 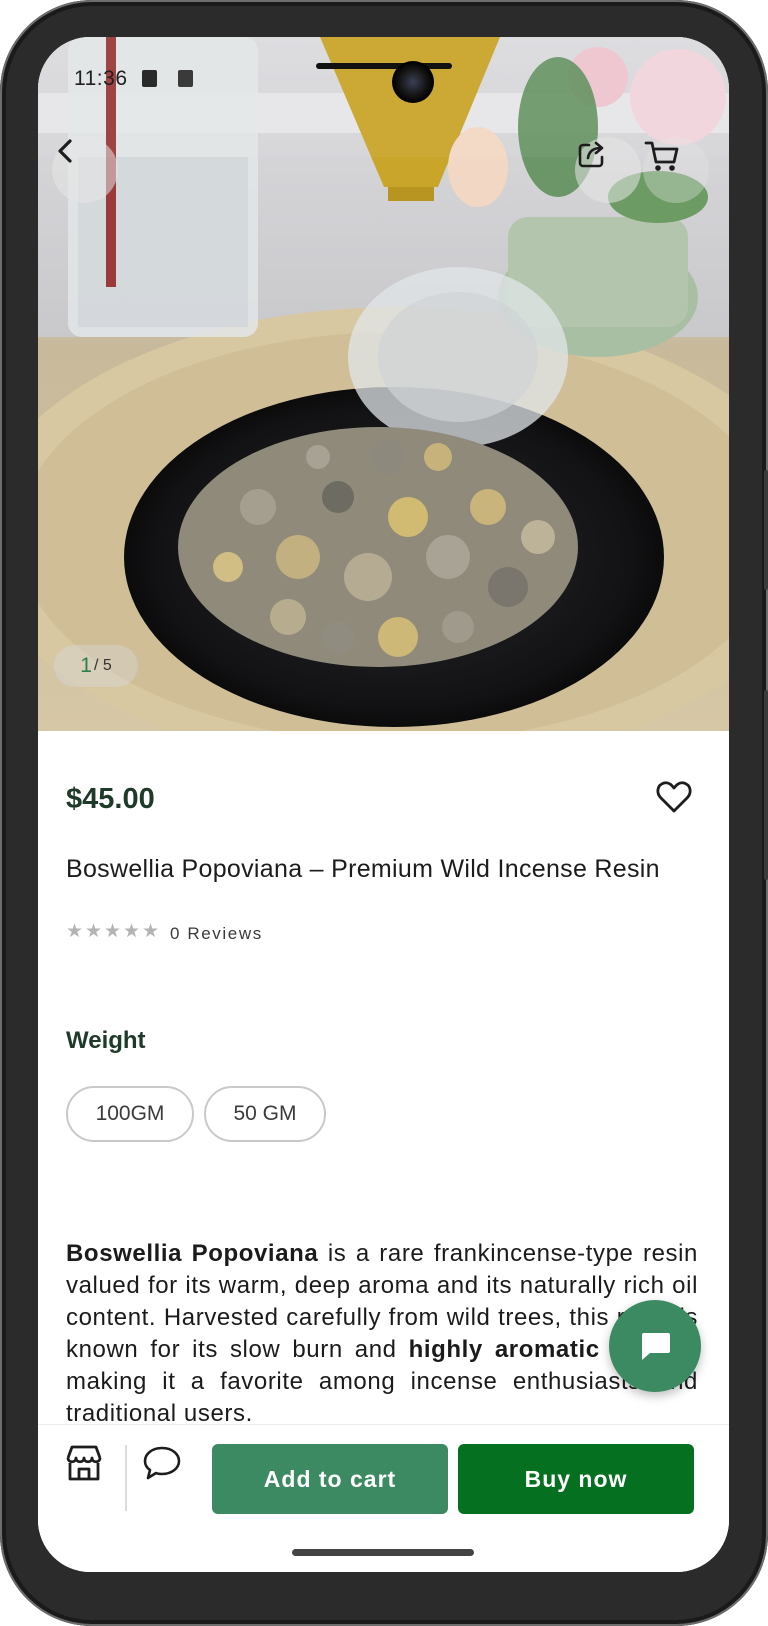 What do you see at coordinates (383, 1552) in the screenshot?
I see `home-indicator` at bounding box center [383, 1552].